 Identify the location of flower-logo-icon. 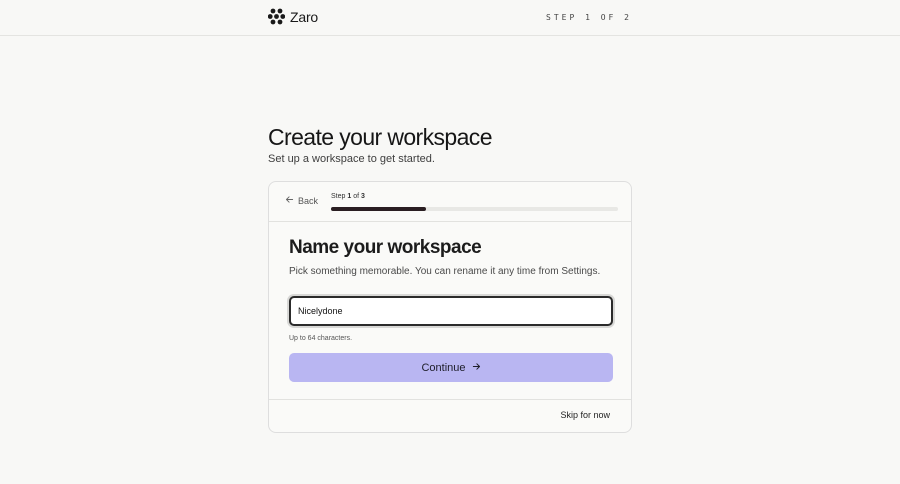
(276, 16).